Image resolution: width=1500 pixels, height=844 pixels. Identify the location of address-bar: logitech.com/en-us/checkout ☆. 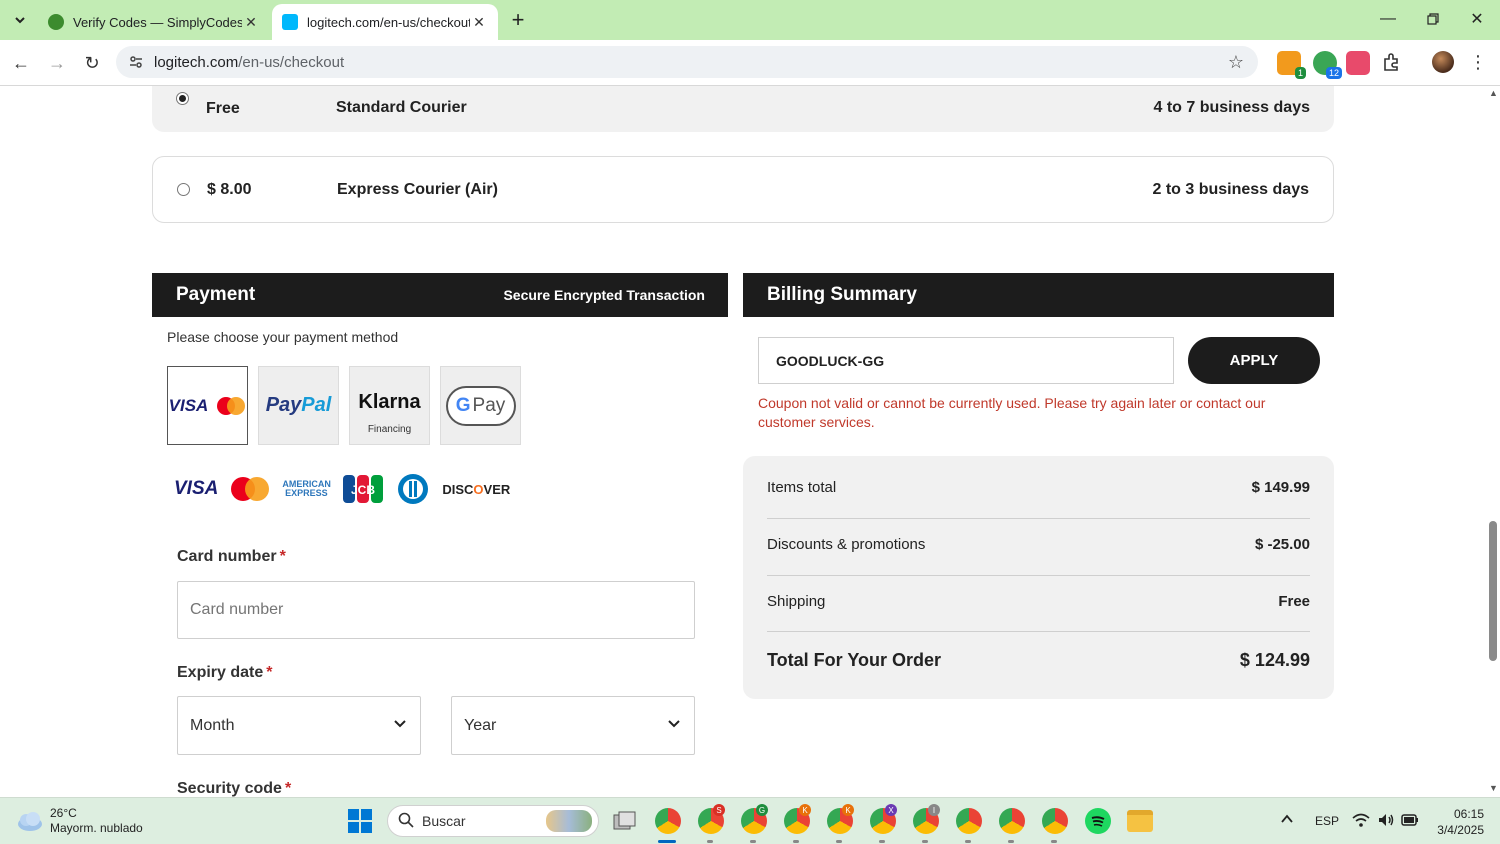
(687, 62).